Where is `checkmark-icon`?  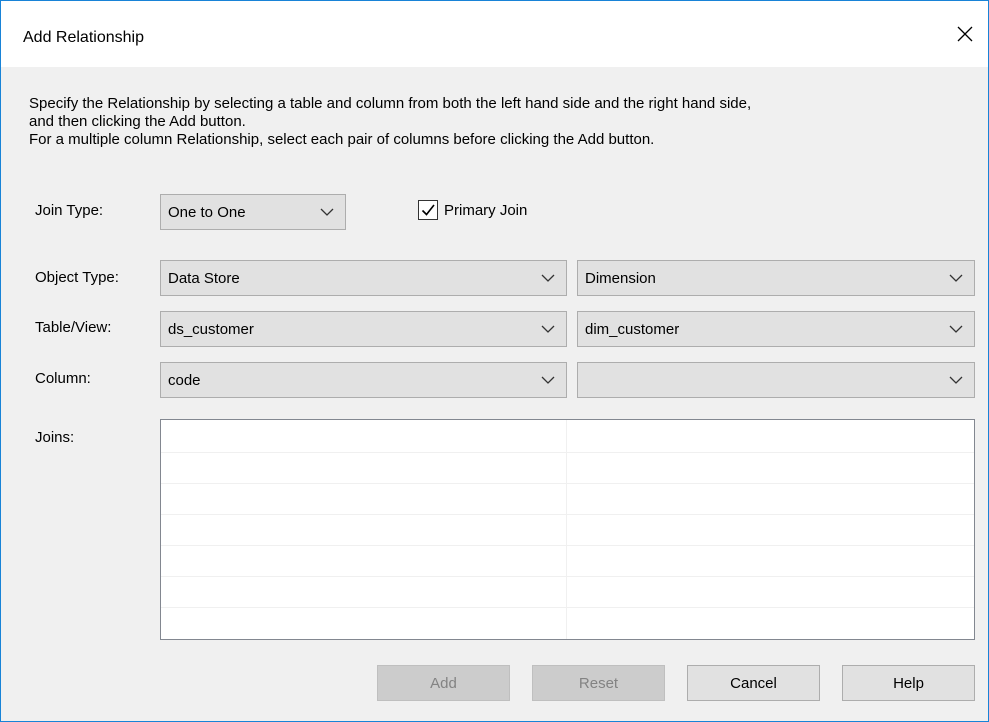
checkmark-icon is located at coordinates (428, 210).